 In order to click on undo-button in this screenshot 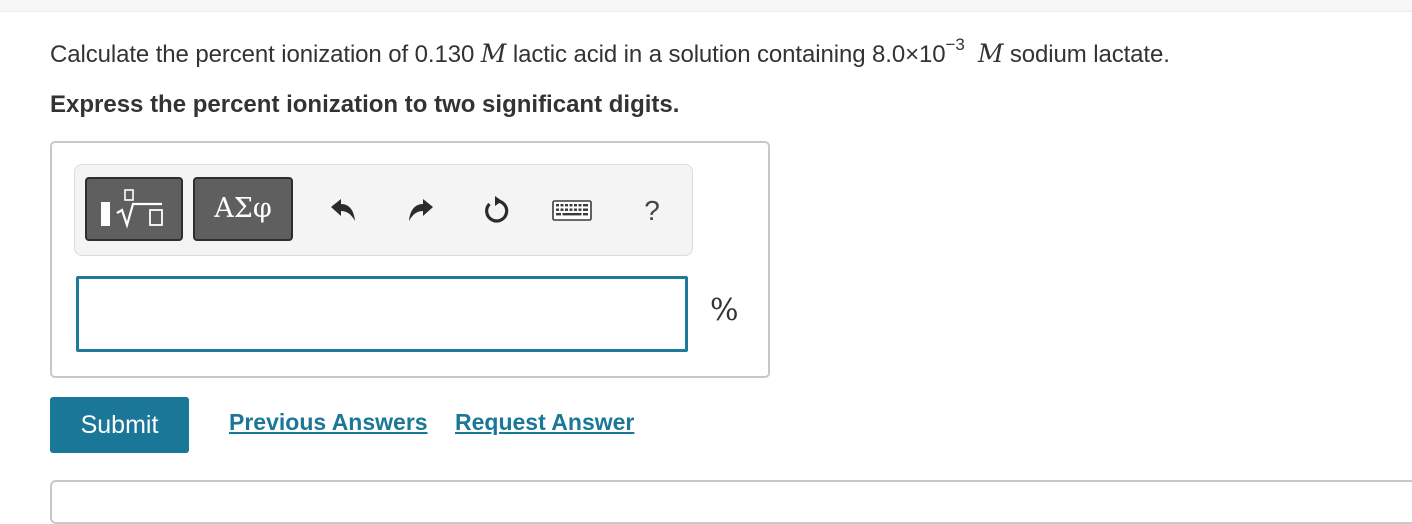, I will do `click(343, 211)`.